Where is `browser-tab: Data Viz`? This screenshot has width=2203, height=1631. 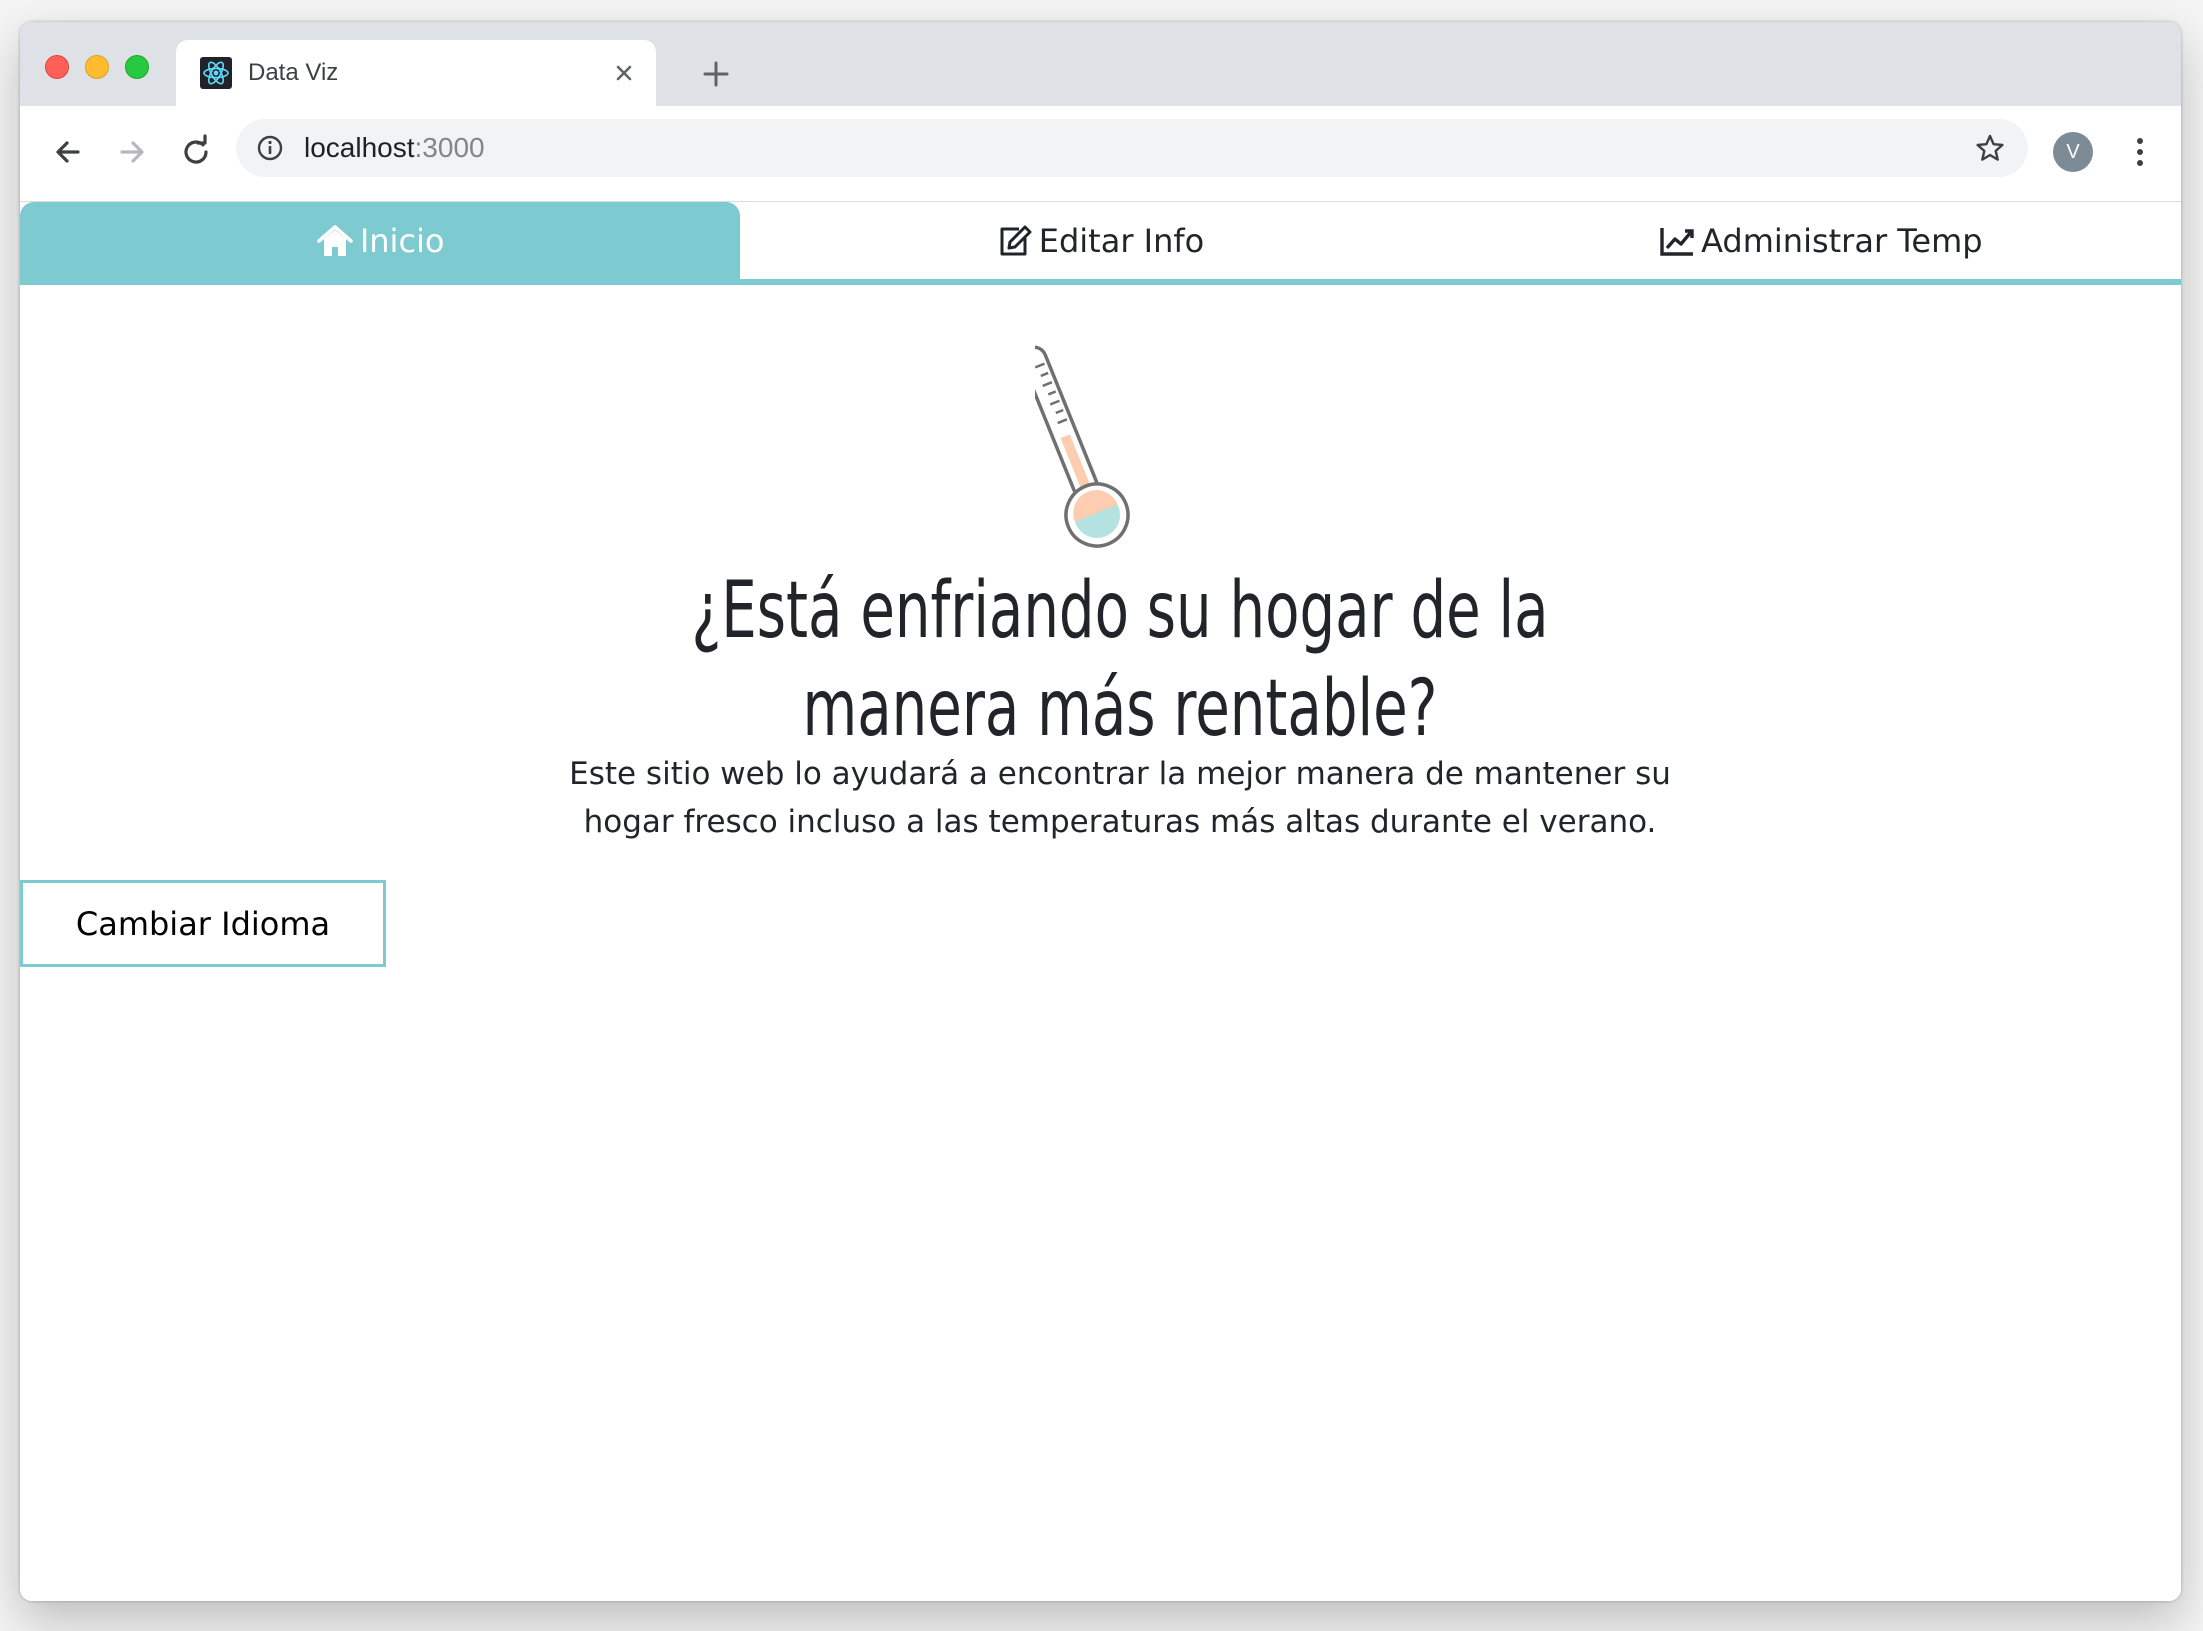 browser-tab: Data Viz is located at coordinates (416, 73).